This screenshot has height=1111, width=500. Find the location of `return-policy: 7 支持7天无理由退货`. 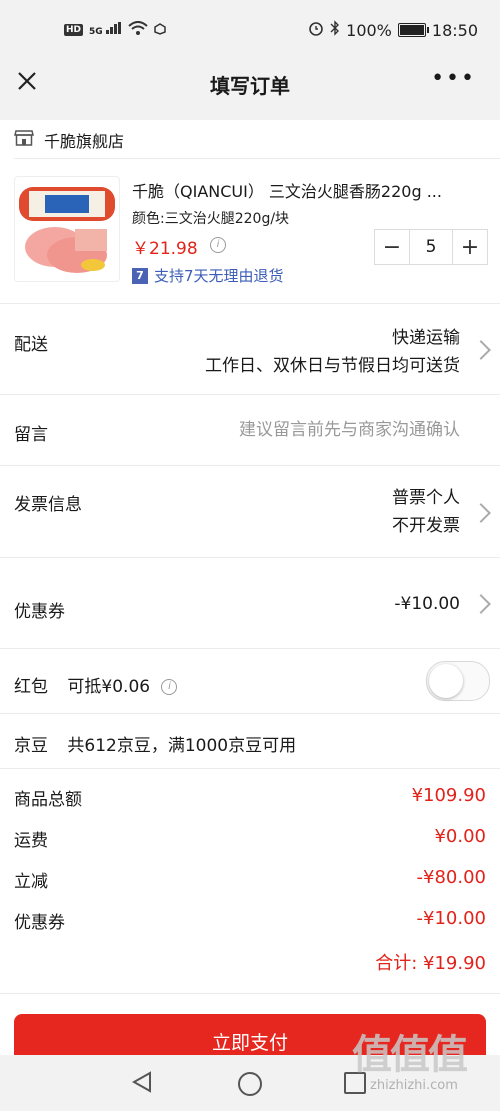

return-policy: 7 支持7天无理由退货 is located at coordinates (208, 275).